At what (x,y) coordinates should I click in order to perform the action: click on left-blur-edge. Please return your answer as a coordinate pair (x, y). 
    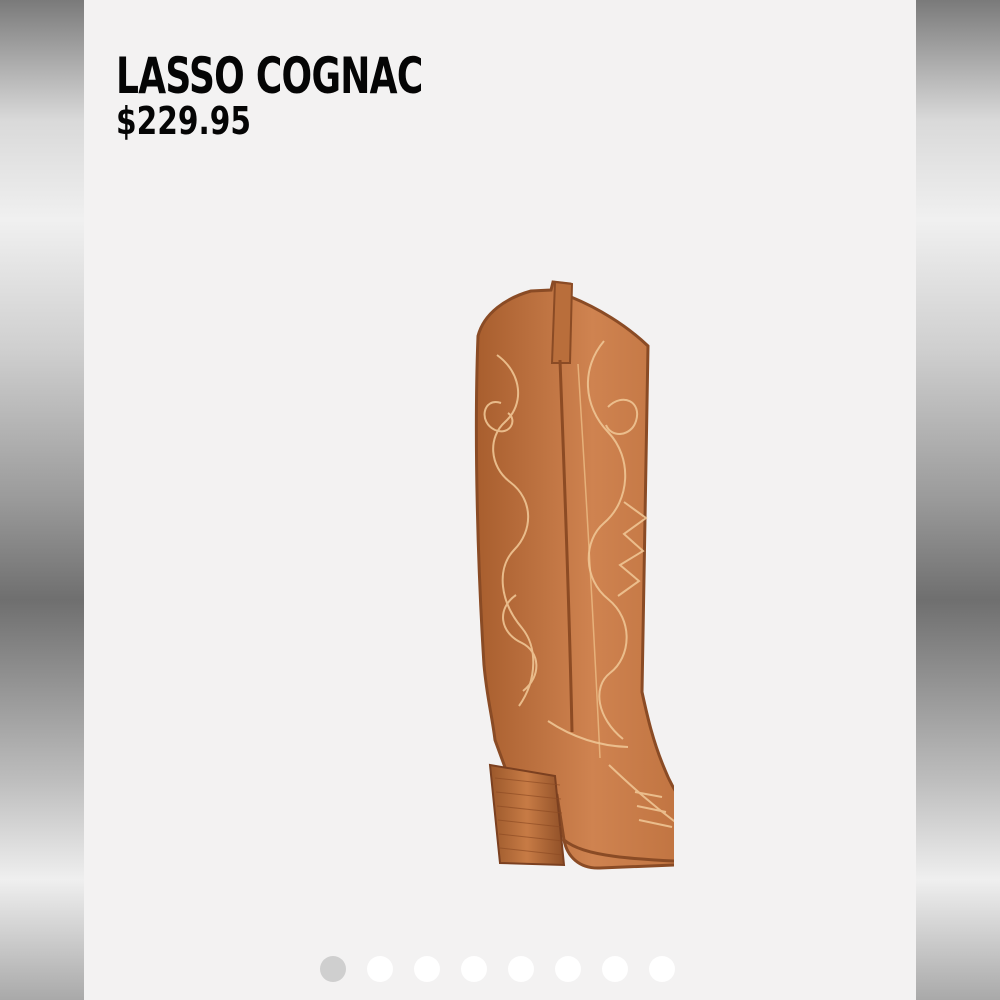
    Looking at the image, I should click on (42, 500).